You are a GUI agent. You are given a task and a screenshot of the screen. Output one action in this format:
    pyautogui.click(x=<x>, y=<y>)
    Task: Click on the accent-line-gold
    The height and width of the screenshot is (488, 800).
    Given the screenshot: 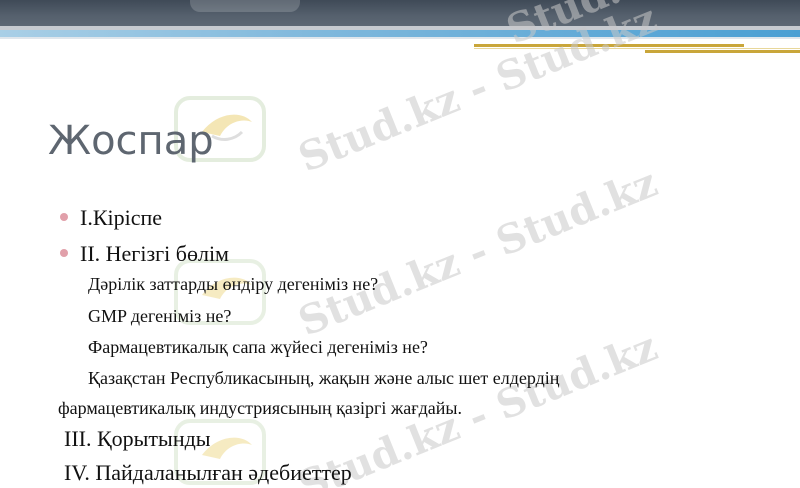 What is the action you would take?
    pyautogui.click(x=609, y=45)
    